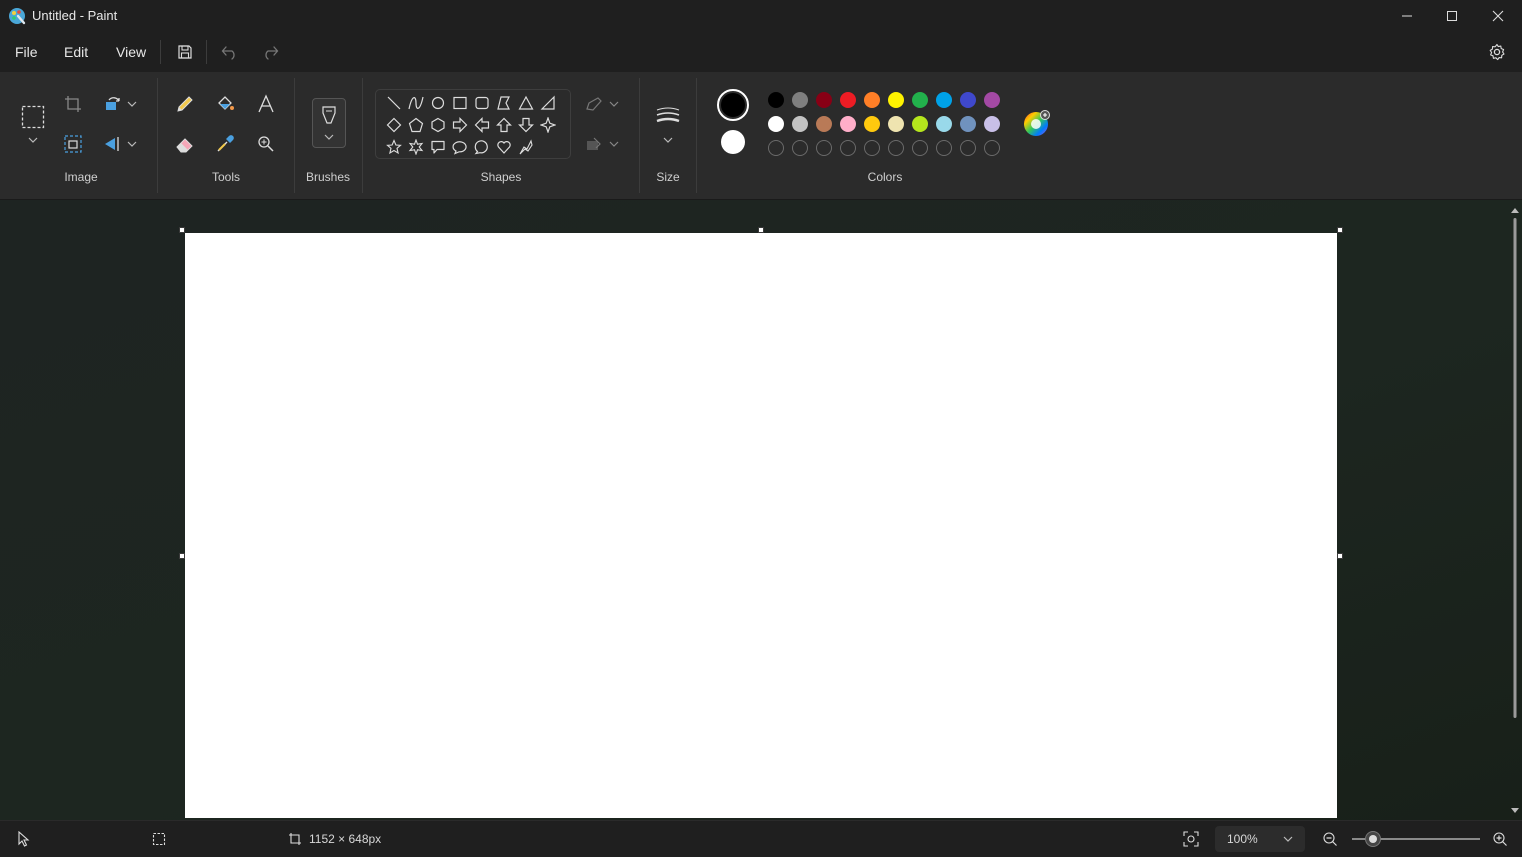 This screenshot has height=857, width=1522. I want to click on maximize-button, so click(1452, 16).